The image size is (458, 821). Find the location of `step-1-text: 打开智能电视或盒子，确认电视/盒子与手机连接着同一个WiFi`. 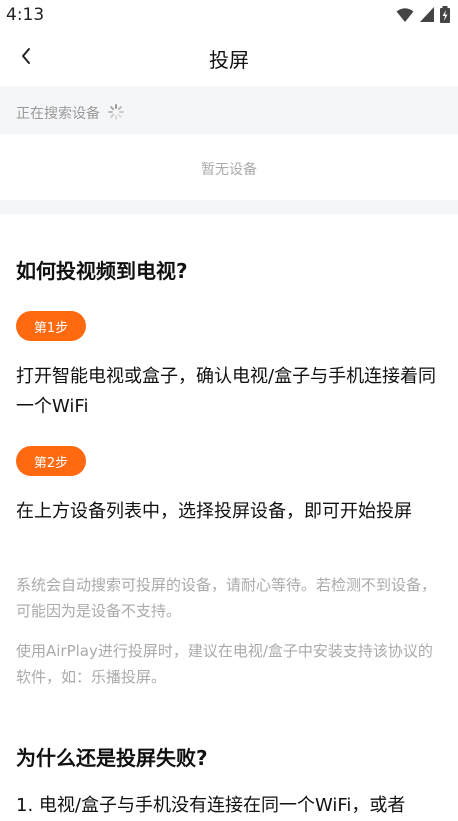

step-1-text: 打开智能电视或盒子，确认电视/盒子与手机连接着同一个WiFi is located at coordinates (226, 391).